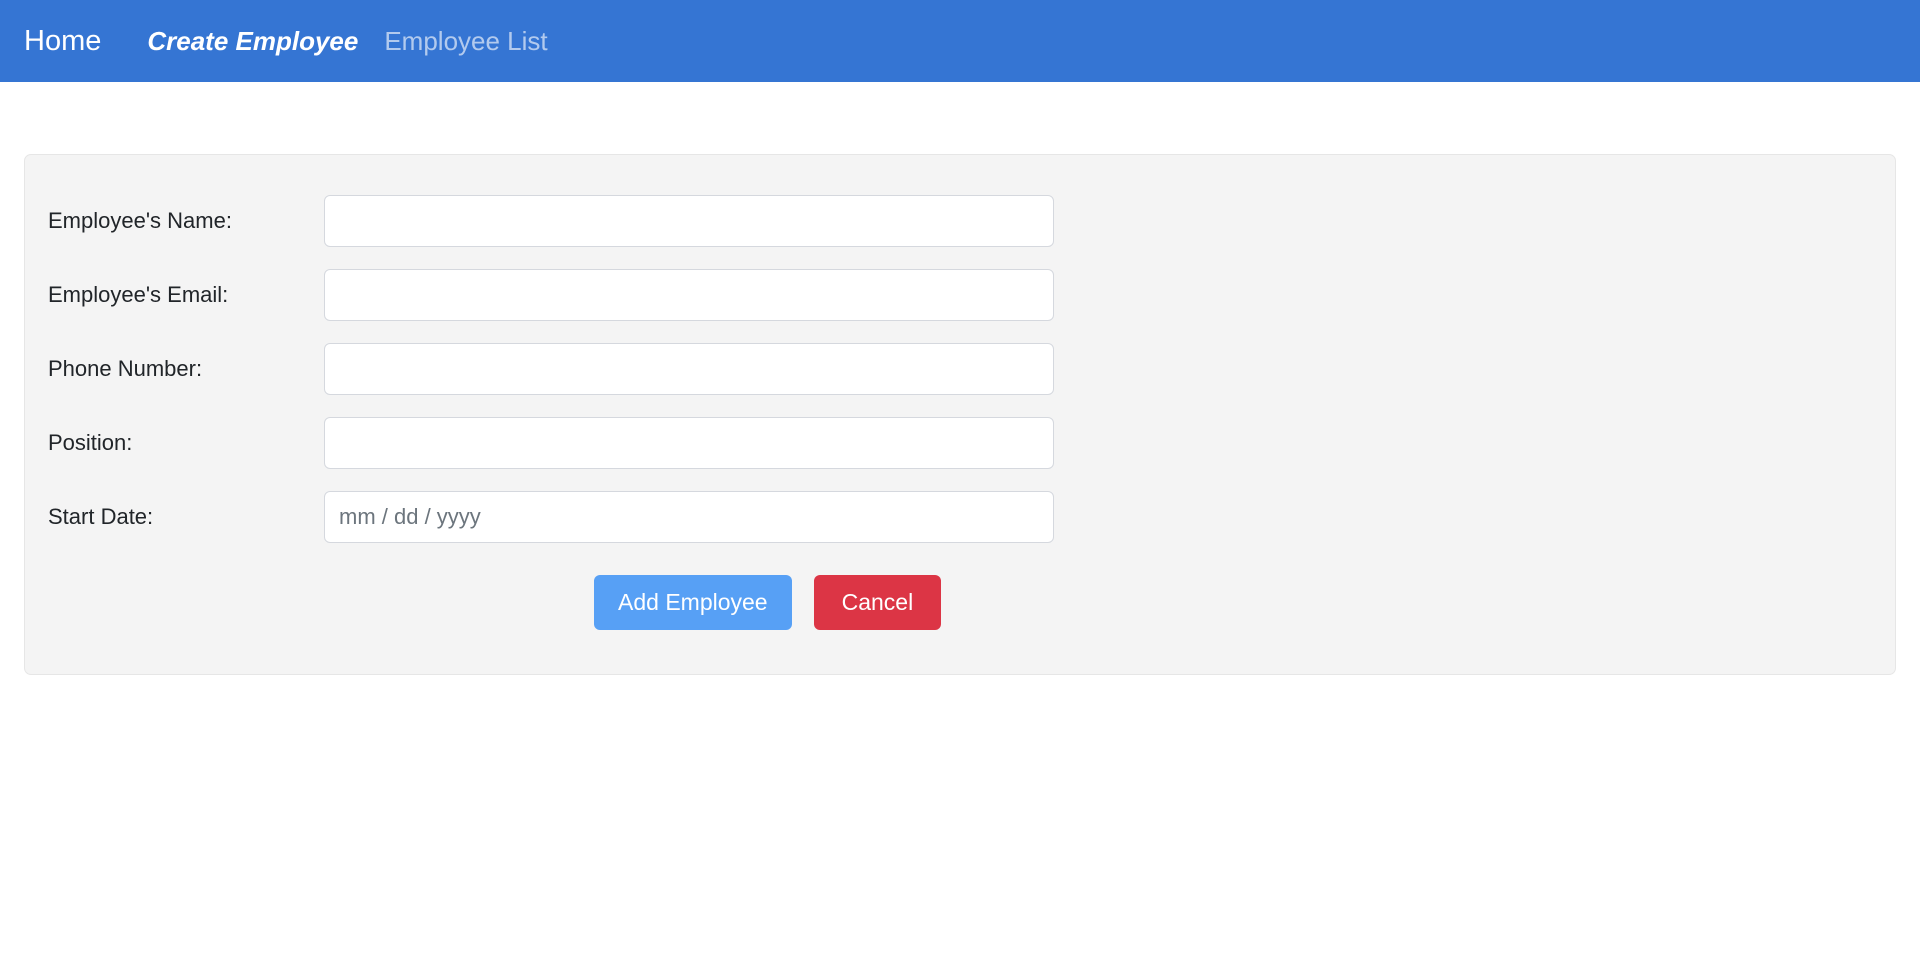  Describe the element at coordinates (101, 516) in the screenshot. I see `start-date-label: Start Date:` at that location.